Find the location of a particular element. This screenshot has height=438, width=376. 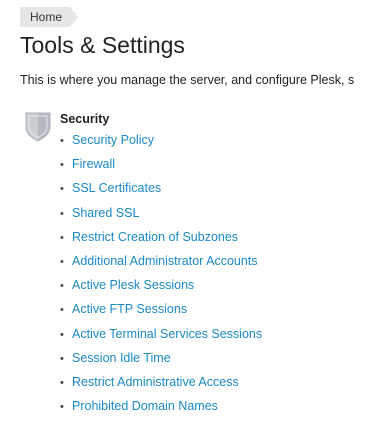

list-item: • Restrict Creation of Subzones is located at coordinates (161, 239).